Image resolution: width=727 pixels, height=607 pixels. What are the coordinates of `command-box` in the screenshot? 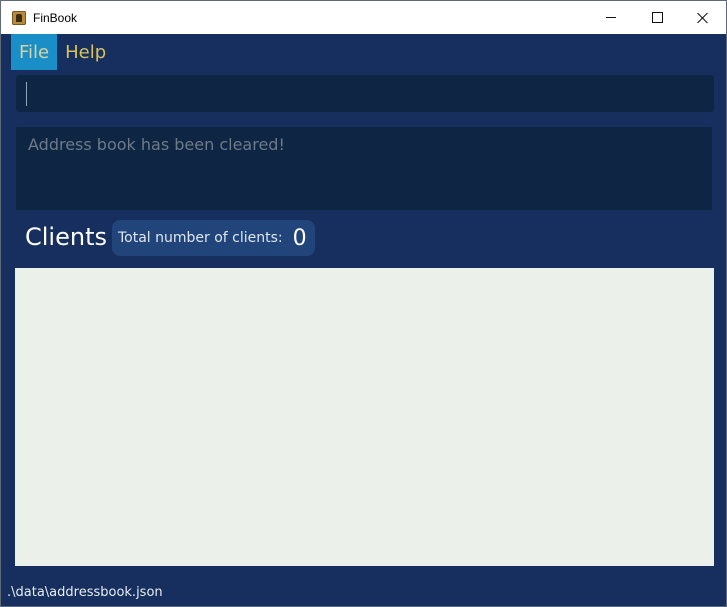 It's located at (365, 94).